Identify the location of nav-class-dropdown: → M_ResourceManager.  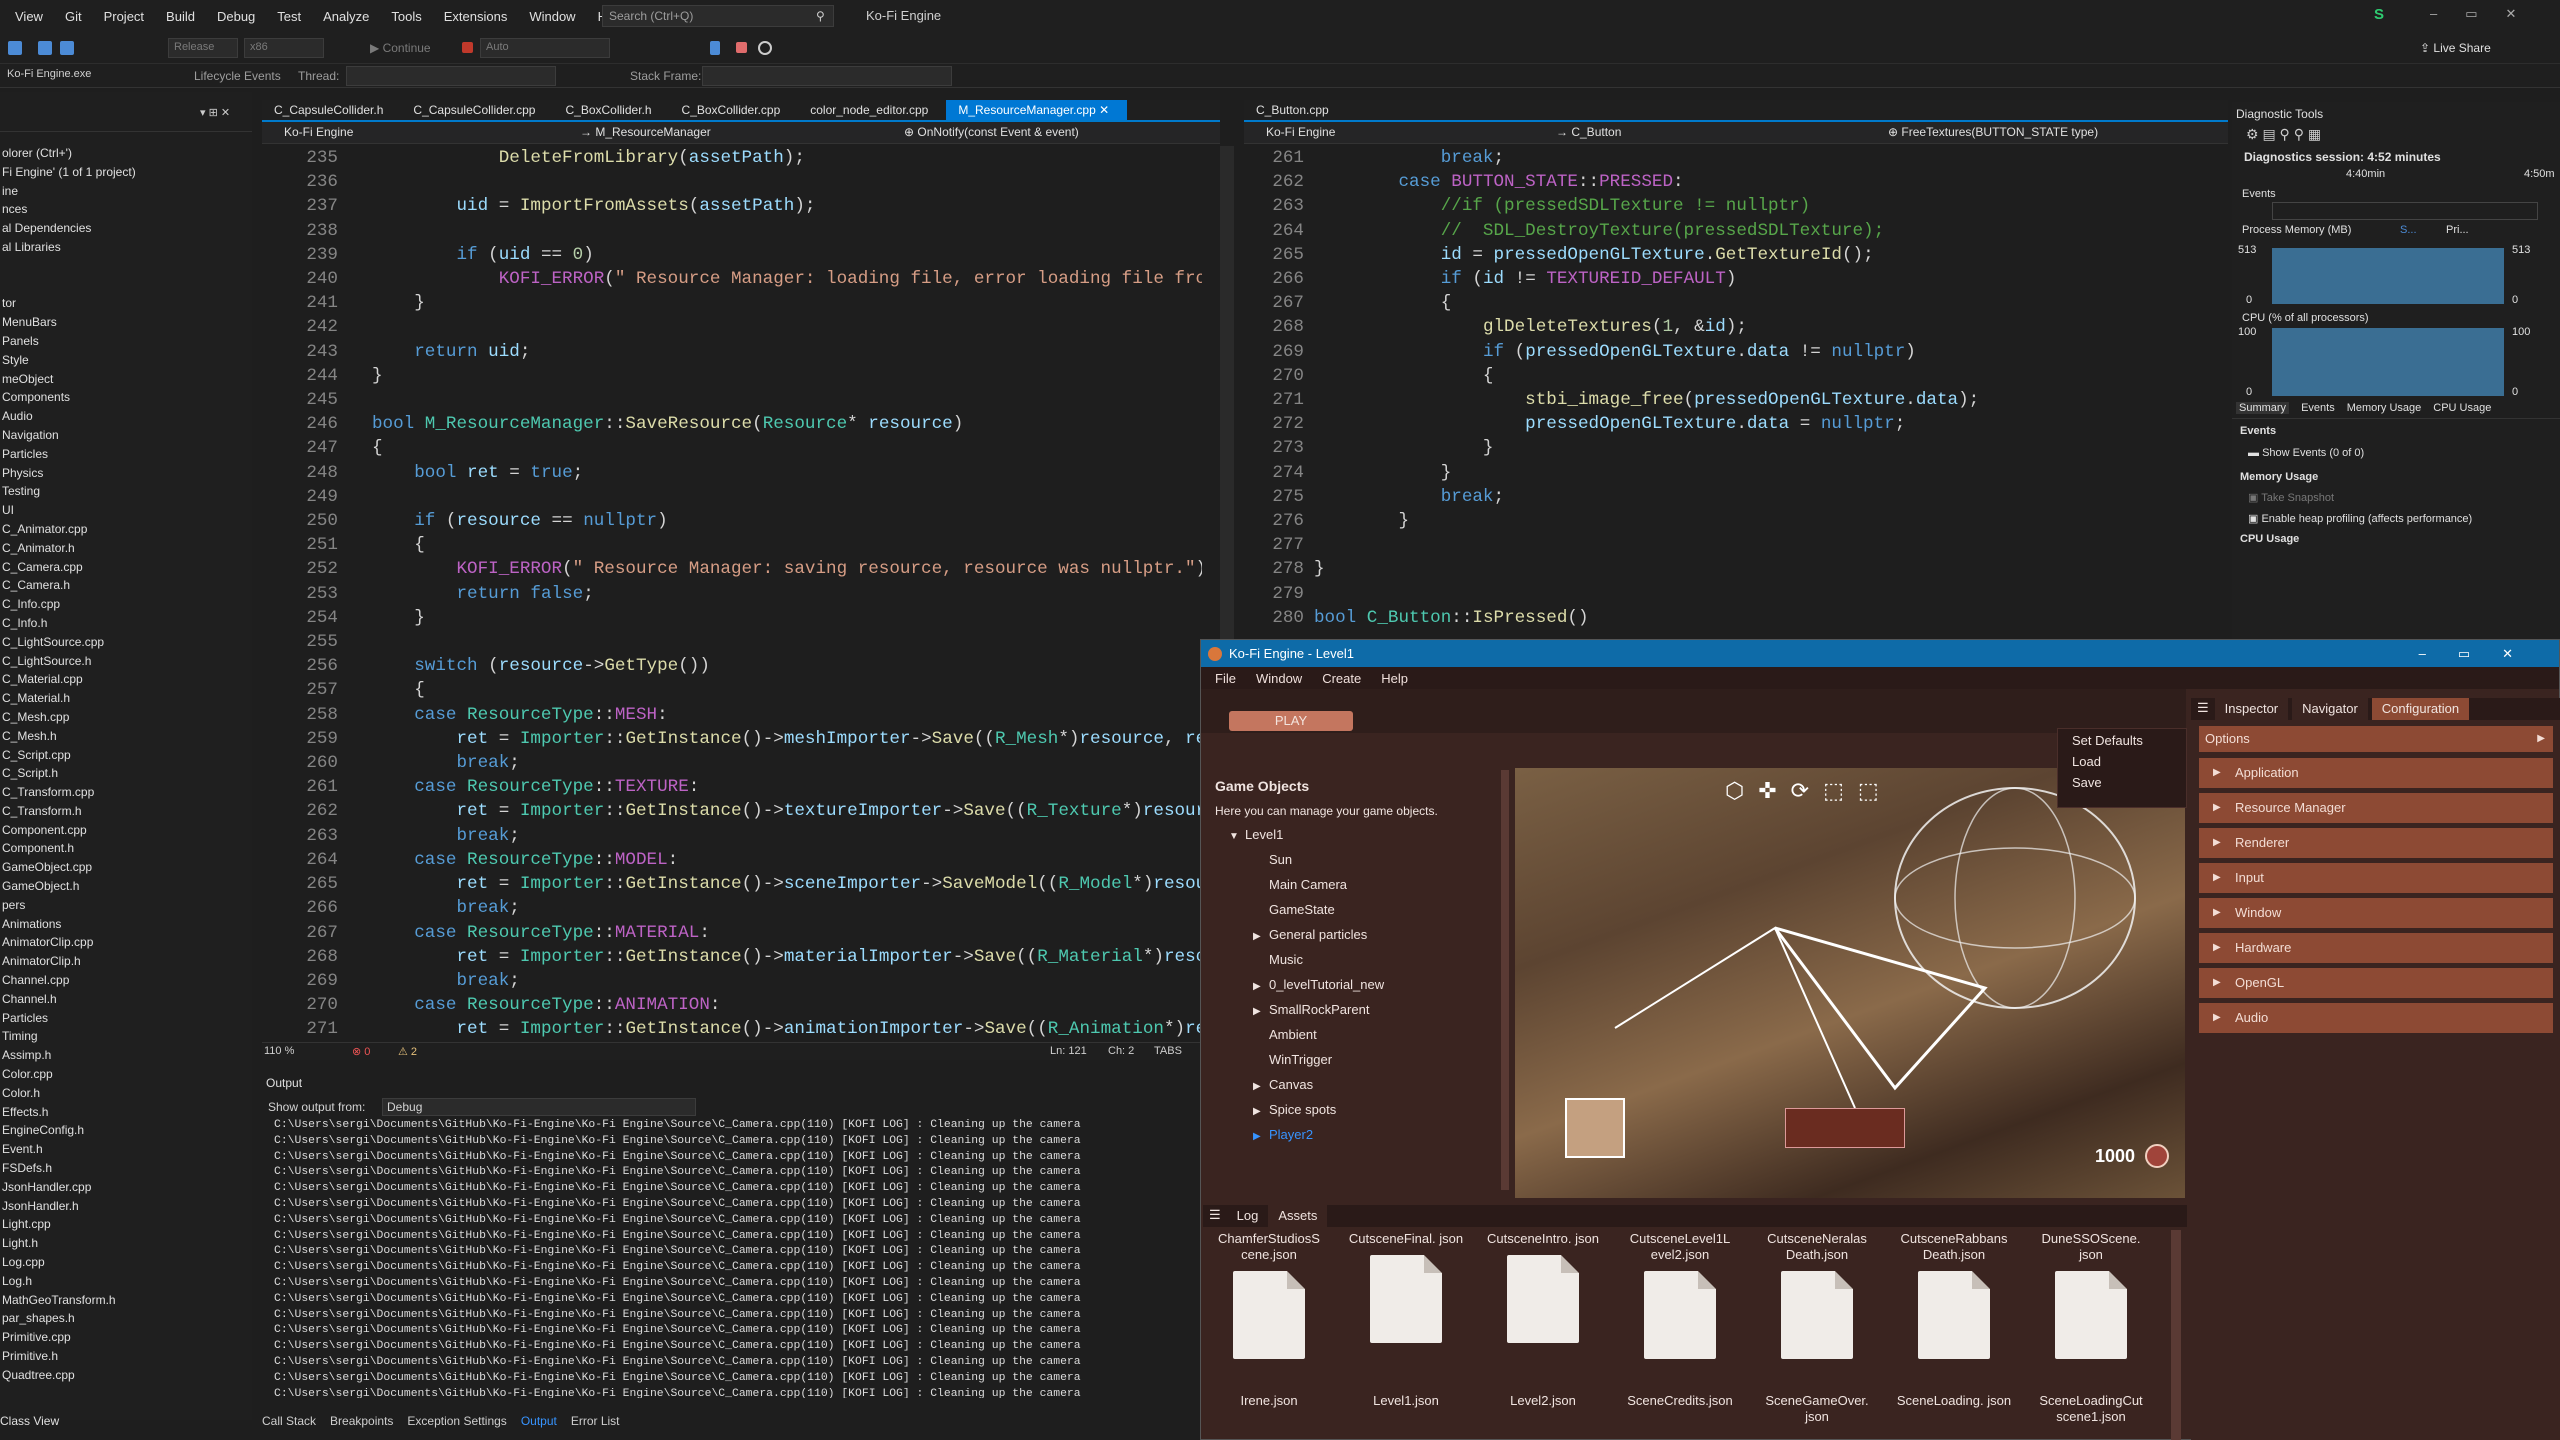
(645, 132).